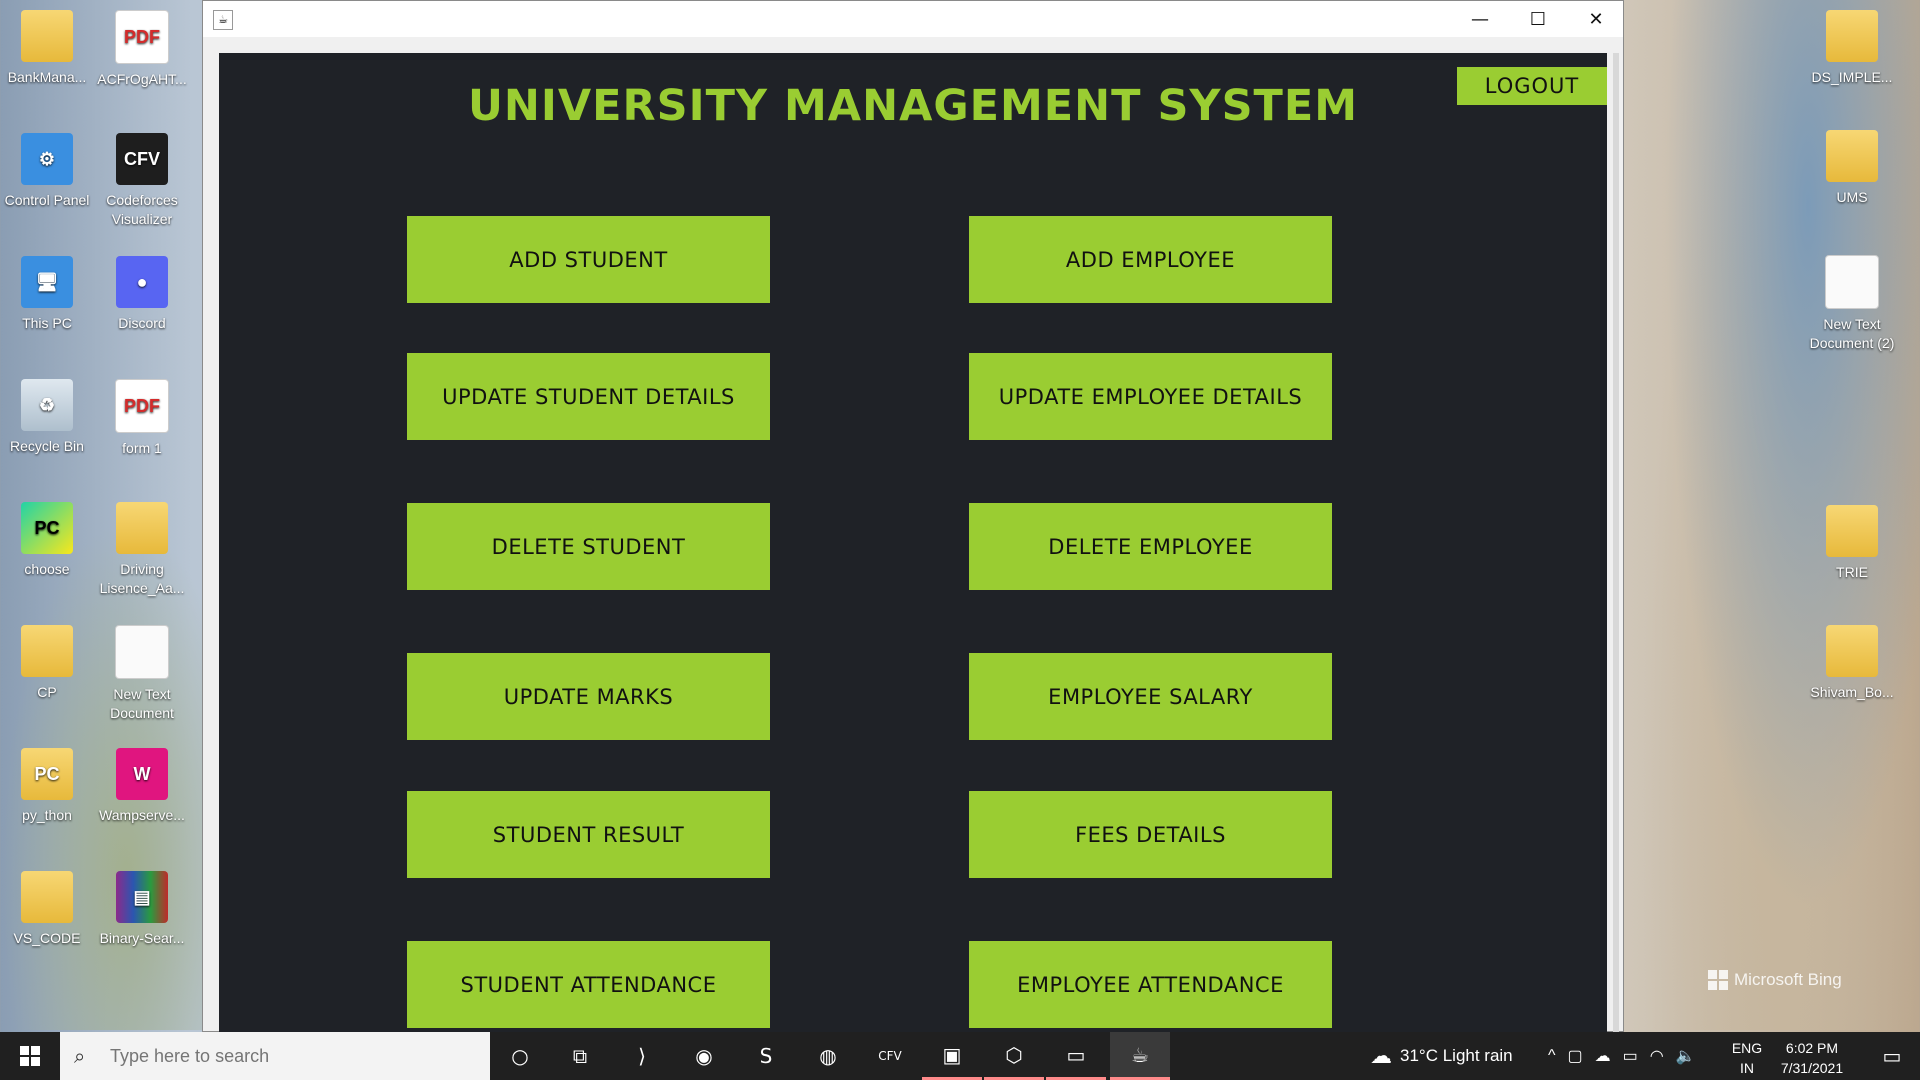  I want to click on desktop-icon: VS_CODE, so click(47, 909).